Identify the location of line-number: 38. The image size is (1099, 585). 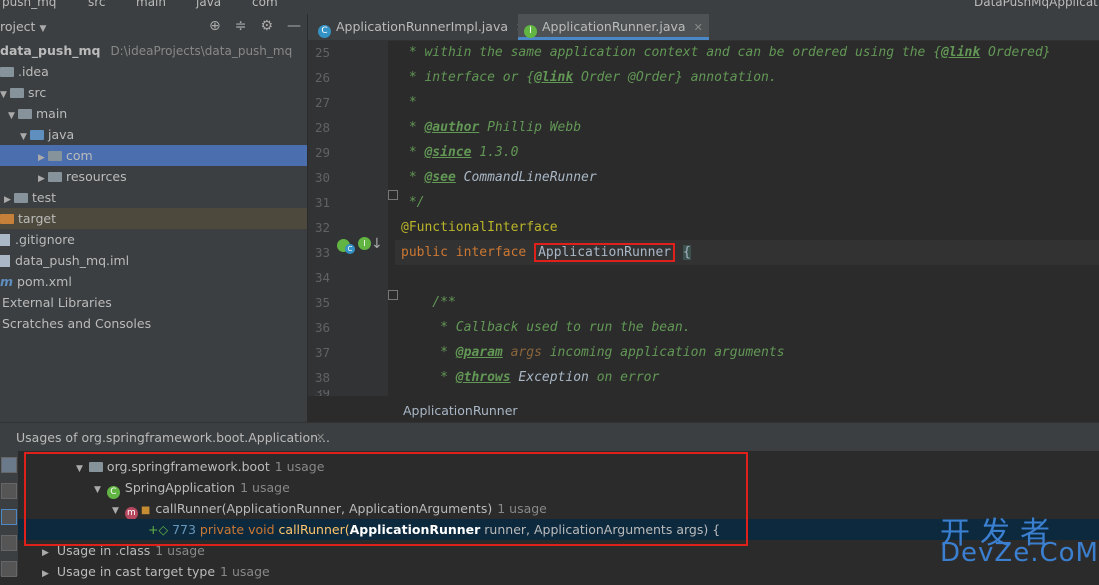
(322, 377).